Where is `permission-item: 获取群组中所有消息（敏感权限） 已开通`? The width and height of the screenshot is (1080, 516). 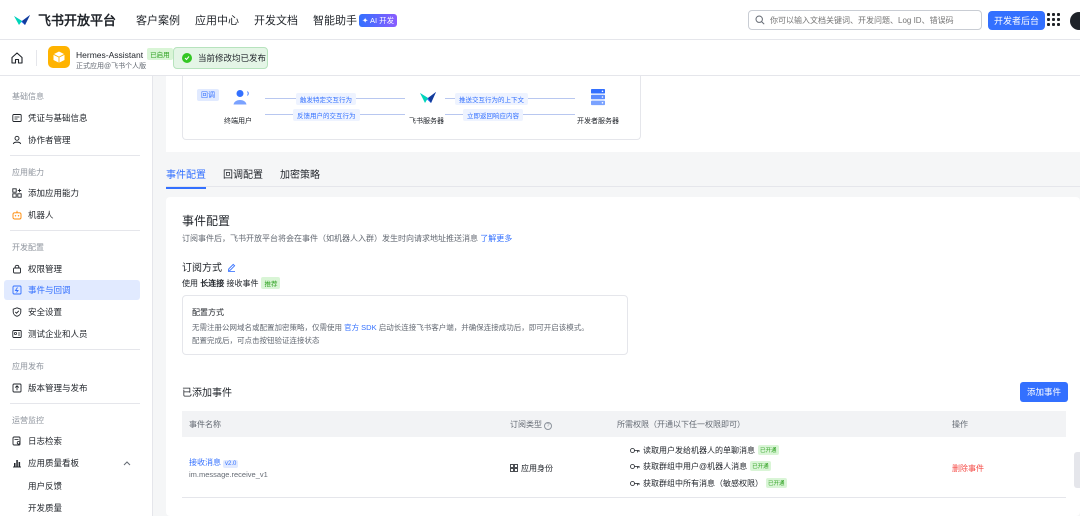 permission-item: 获取群组中所有消息（敏感权限） 已开通 is located at coordinates (708, 483).